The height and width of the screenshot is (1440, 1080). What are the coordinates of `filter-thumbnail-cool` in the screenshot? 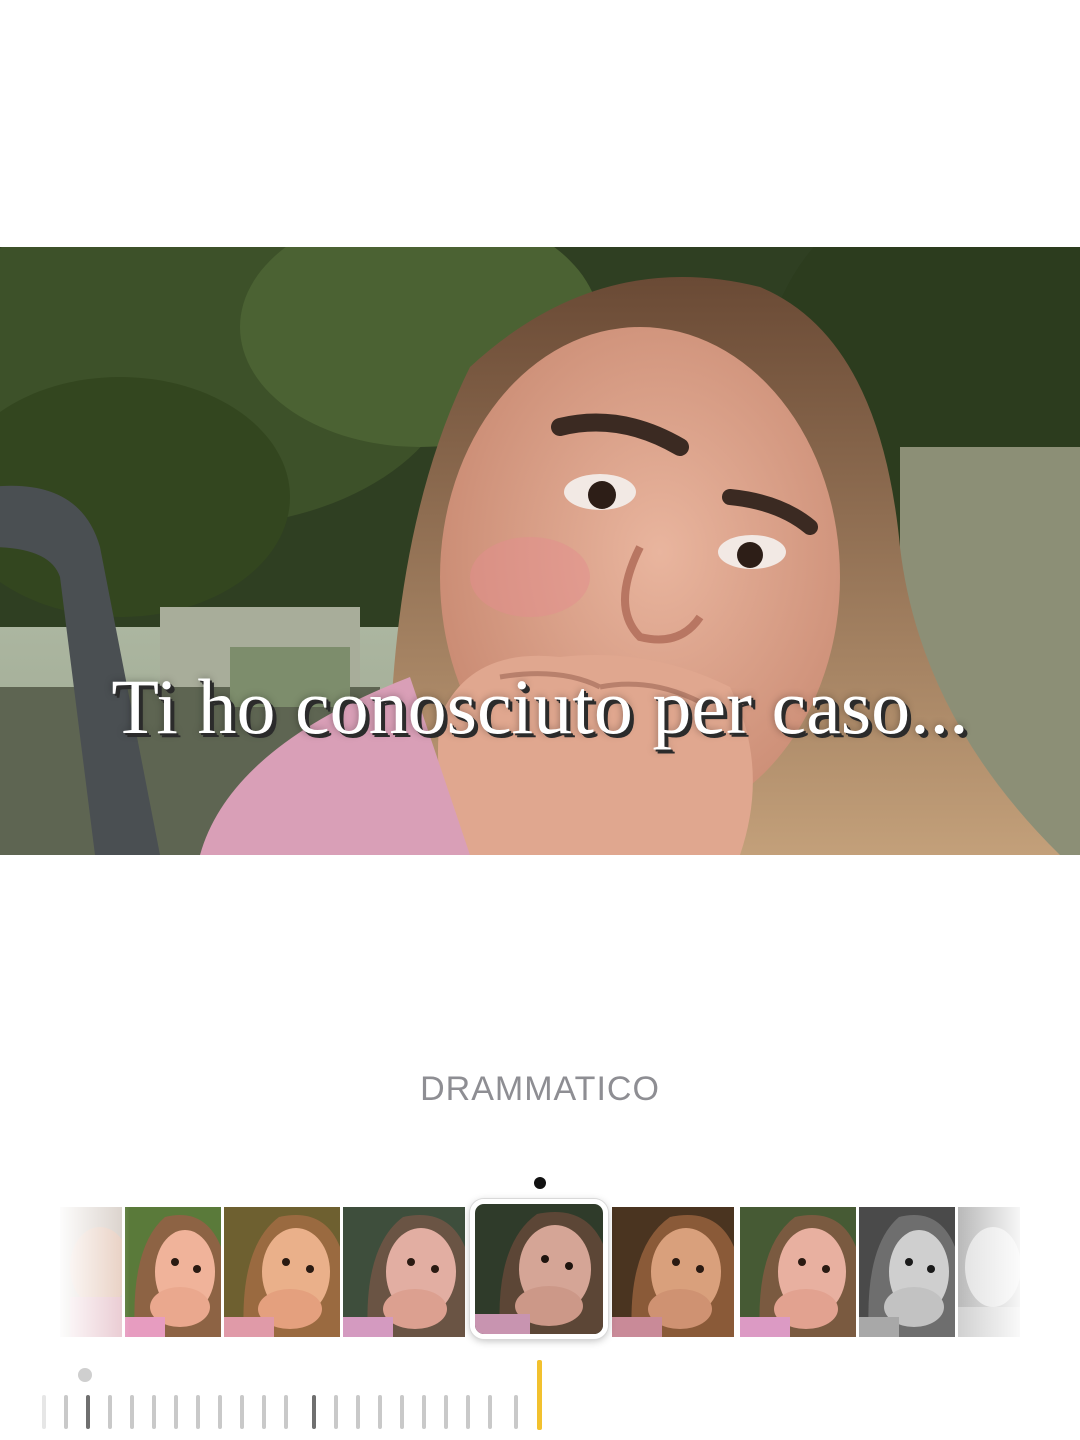 It's located at (404, 1272).